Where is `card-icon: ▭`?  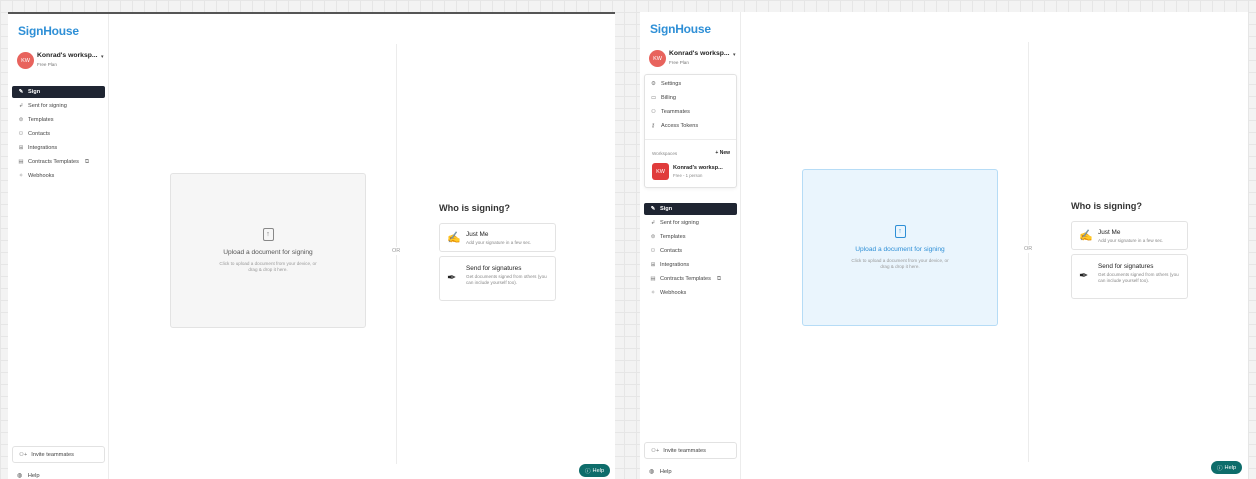
card-icon: ▭ is located at coordinates (654, 98).